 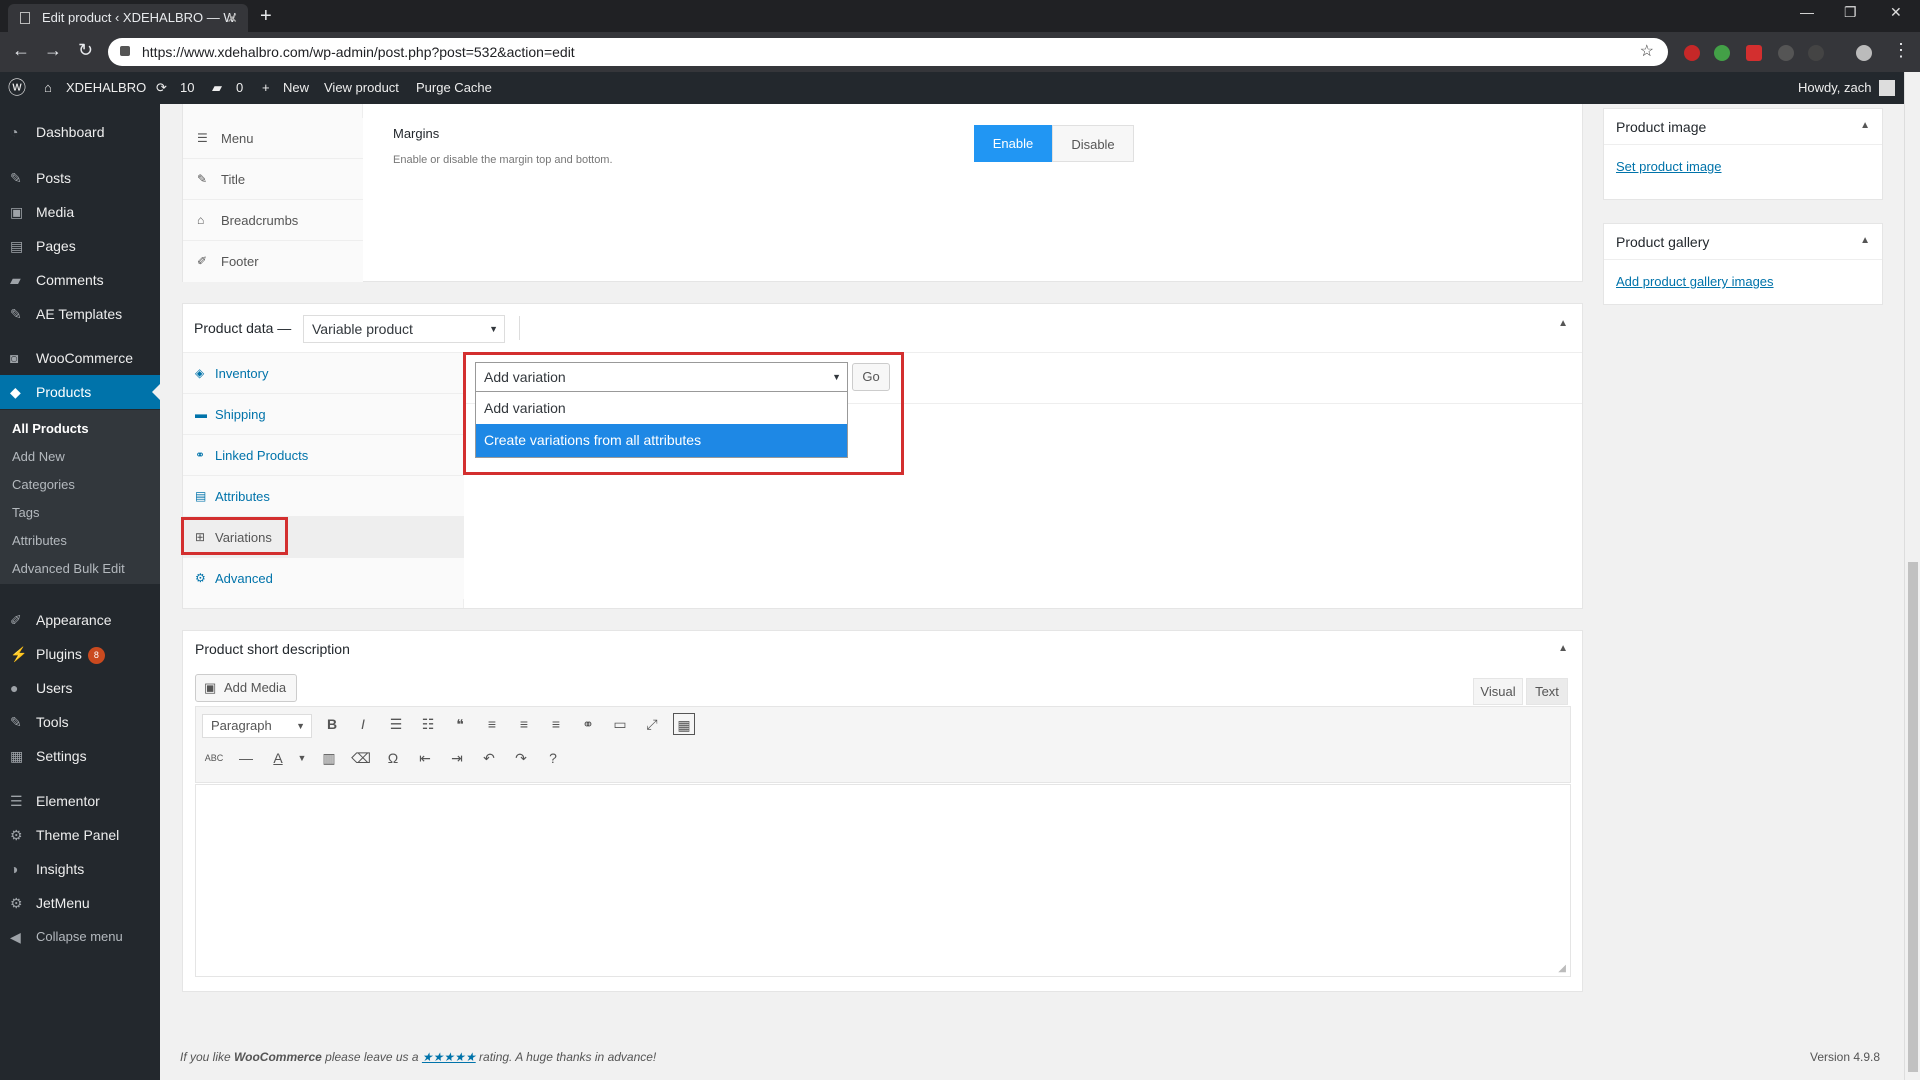 I want to click on minimize-icon: —, so click(x=1807, y=12).